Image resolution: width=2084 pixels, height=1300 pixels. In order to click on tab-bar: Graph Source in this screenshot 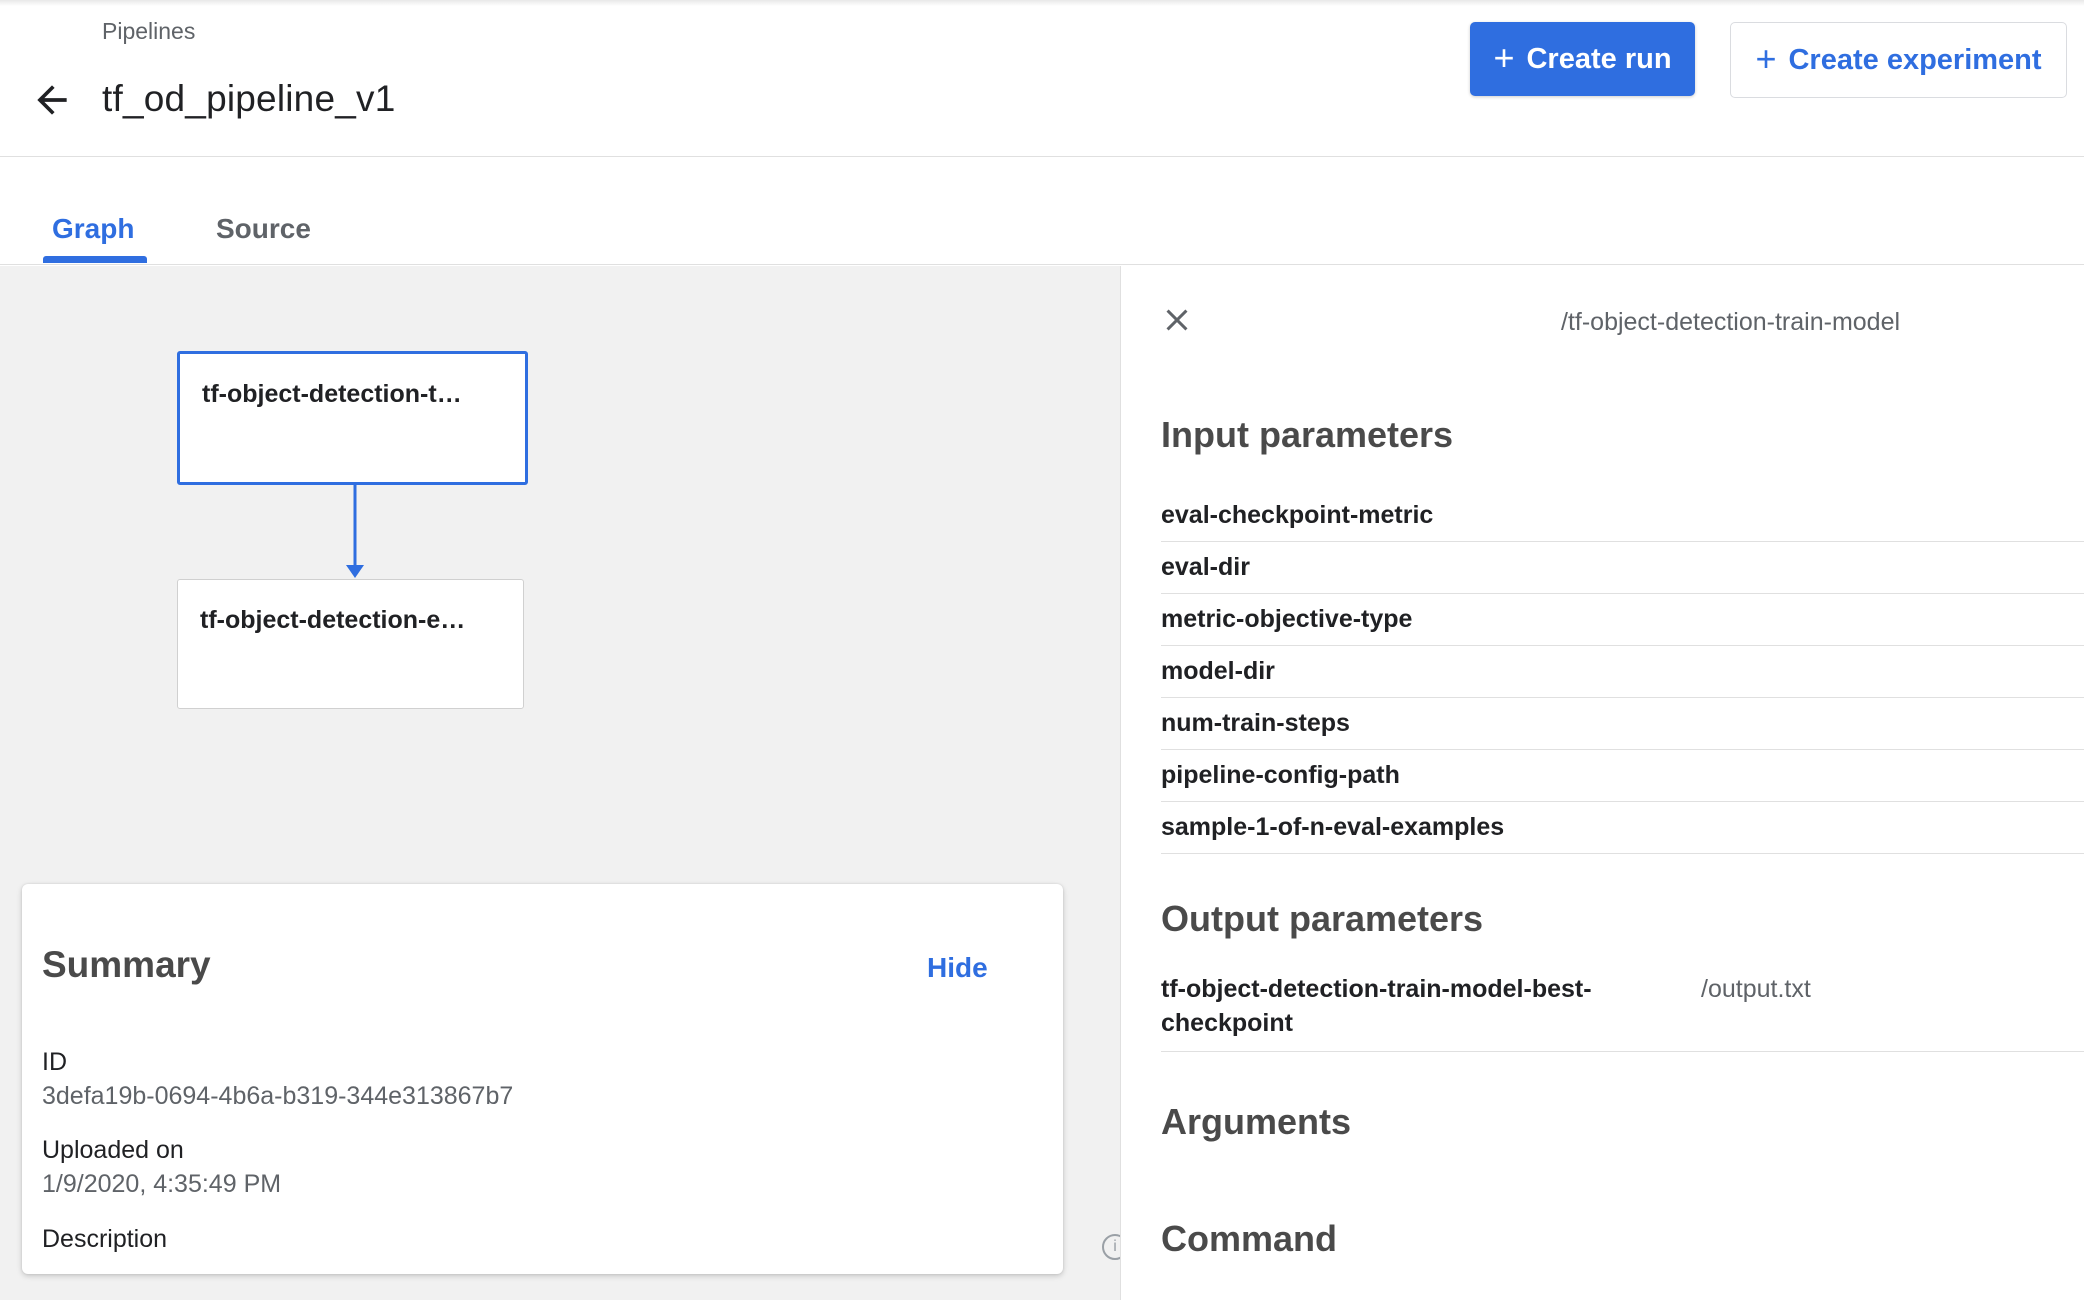, I will do `click(1042, 211)`.